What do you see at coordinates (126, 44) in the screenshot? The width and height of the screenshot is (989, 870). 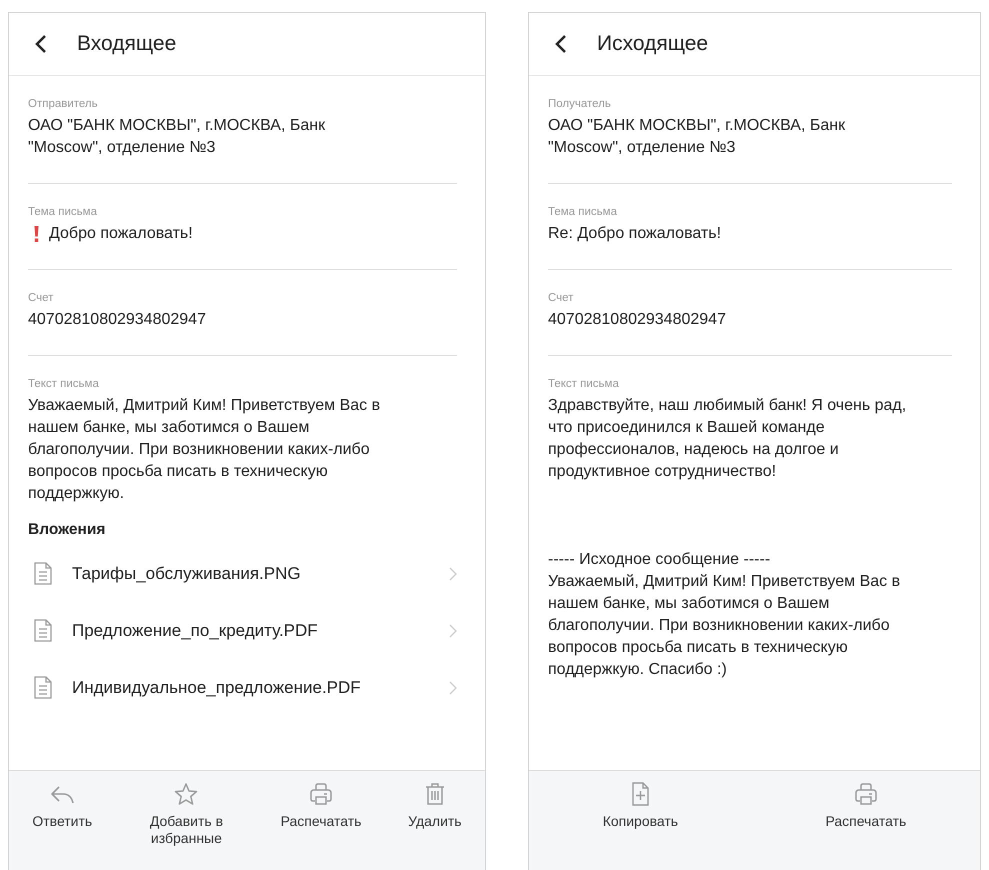 I see `screen-title: Входящее` at bounding box center [126, 44].